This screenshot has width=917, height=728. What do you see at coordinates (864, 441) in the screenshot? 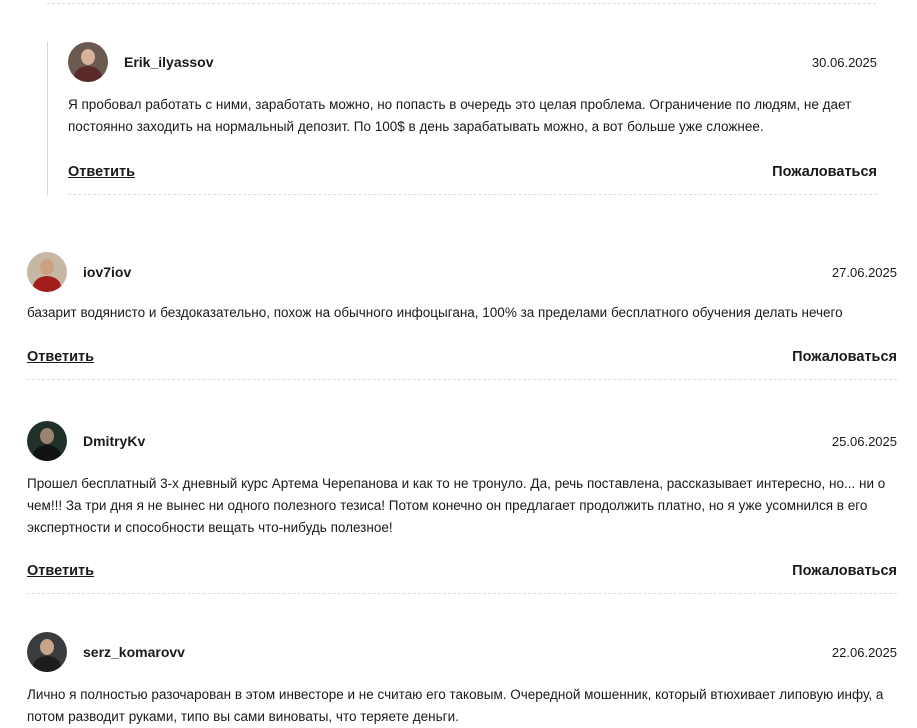
I see `comment-date: 25.06.2025` at bounding box center [864, 441].